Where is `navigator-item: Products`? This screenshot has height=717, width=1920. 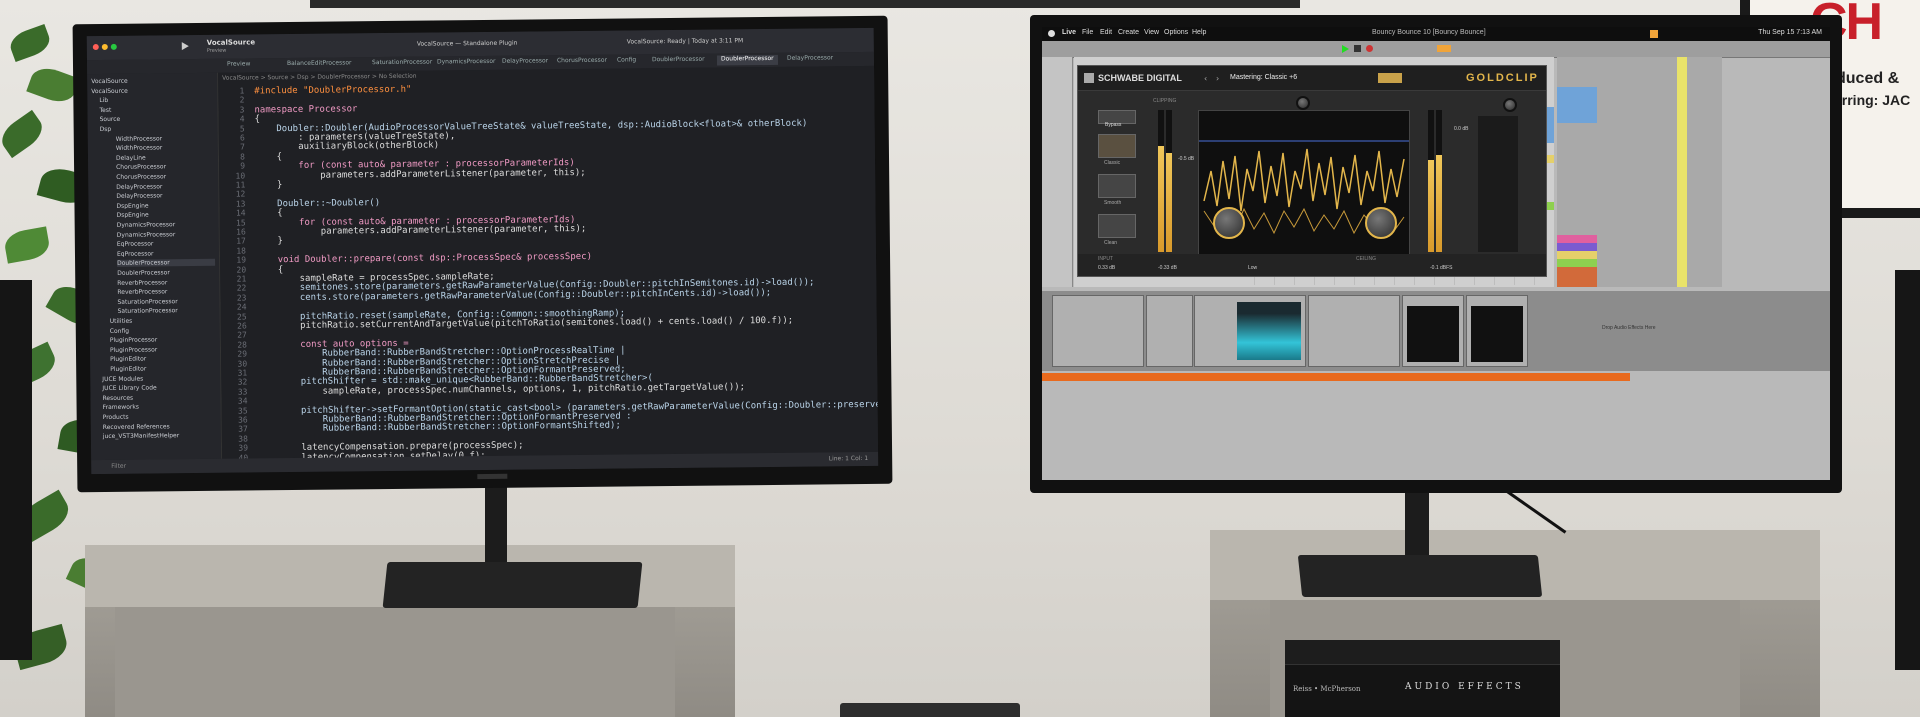
navigator-item: Products is located at coordinates (160, 417).